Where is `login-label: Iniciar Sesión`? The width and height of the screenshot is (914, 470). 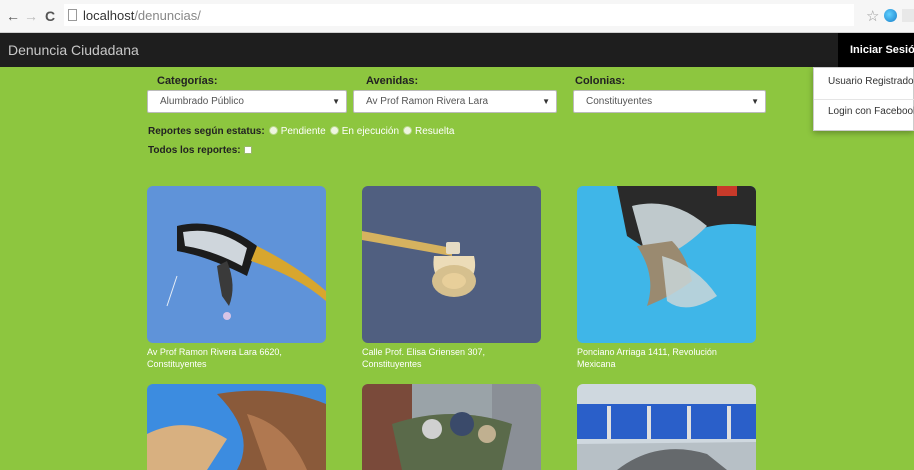 login-label: Iniciar Sesión is located at coordinates (882, 50).